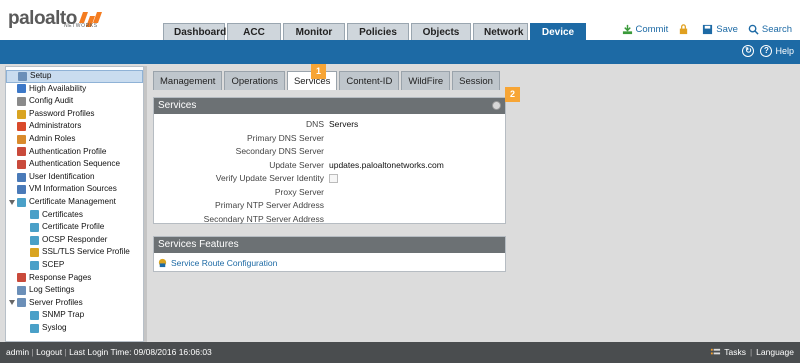  Describe the element at coordinates (685, 29) in the screenshot. I see `config-lock-button` at that location.